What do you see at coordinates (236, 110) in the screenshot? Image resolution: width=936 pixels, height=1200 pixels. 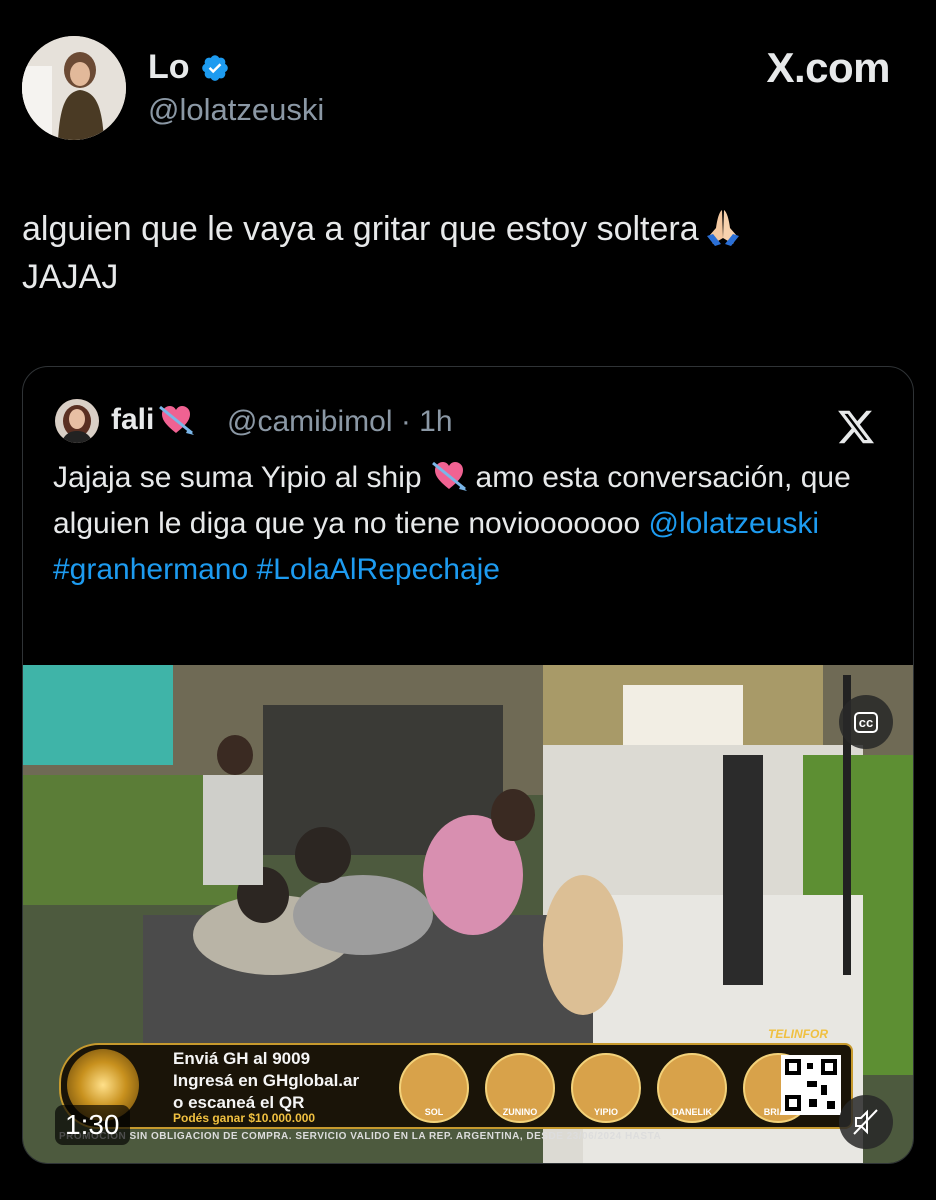 I see `author-handle: @lolatzeuski` at bounding box center [236, 110].